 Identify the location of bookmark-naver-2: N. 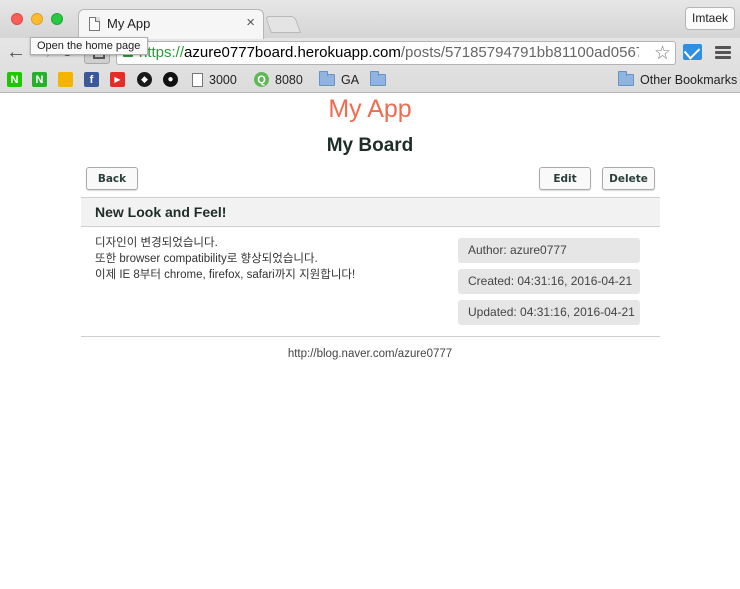
(39, 79).